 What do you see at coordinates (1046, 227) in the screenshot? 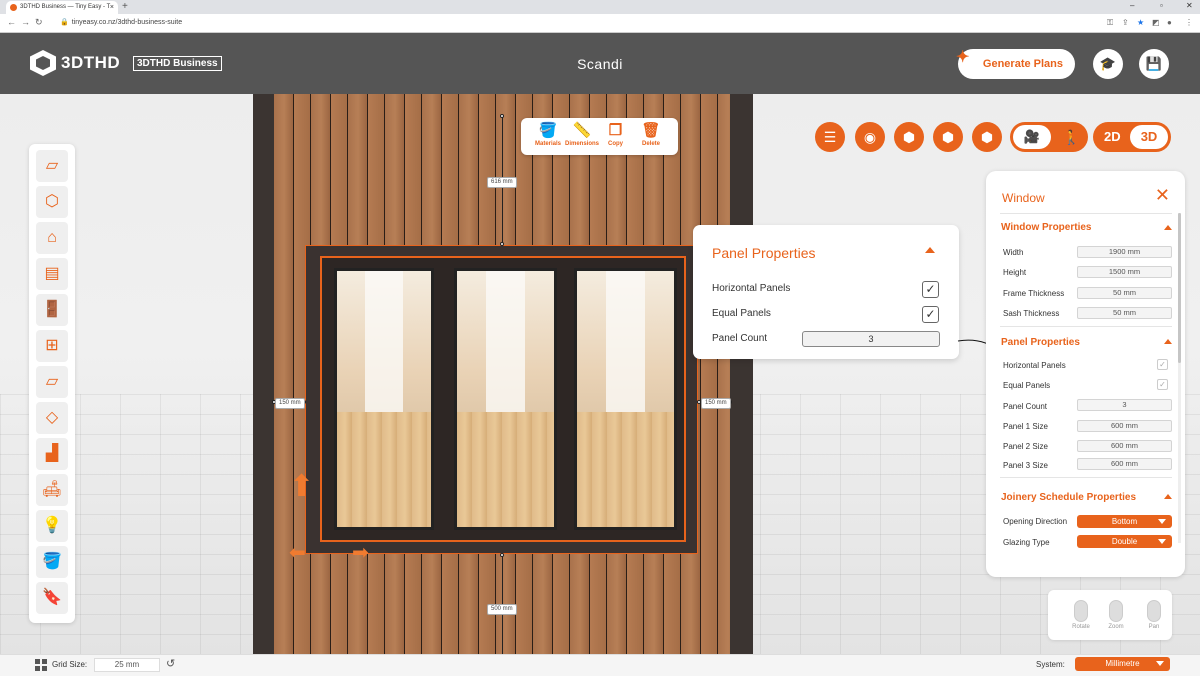
I see `window-properties-heading: Window Properties` at bounding box center [1046, 227].